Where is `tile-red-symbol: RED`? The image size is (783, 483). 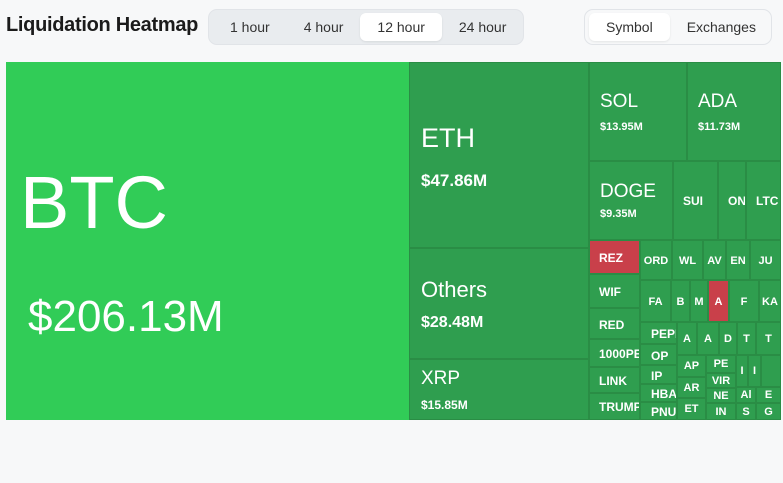
tile-red-symbol: RED is located at coordinates (612, 325).